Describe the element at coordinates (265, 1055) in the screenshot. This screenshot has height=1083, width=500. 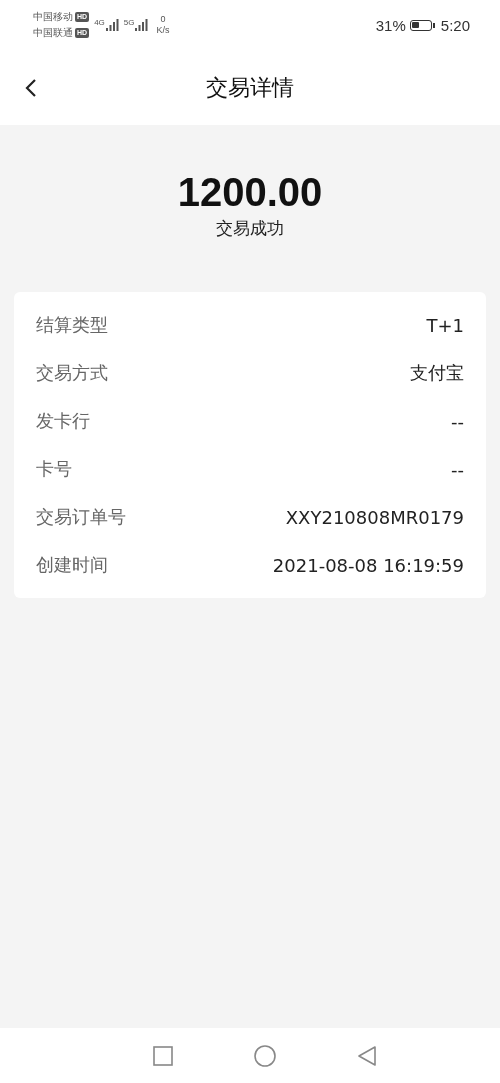
I see `home-button` at that location.